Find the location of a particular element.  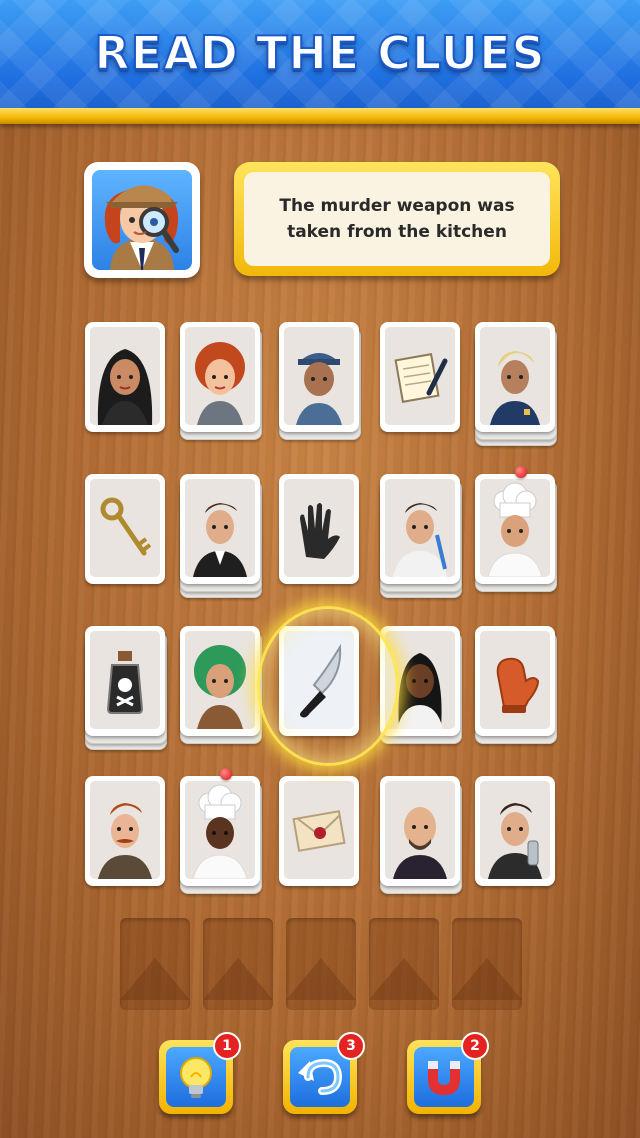

man-suit-icon is located at coordinates (220, 528).